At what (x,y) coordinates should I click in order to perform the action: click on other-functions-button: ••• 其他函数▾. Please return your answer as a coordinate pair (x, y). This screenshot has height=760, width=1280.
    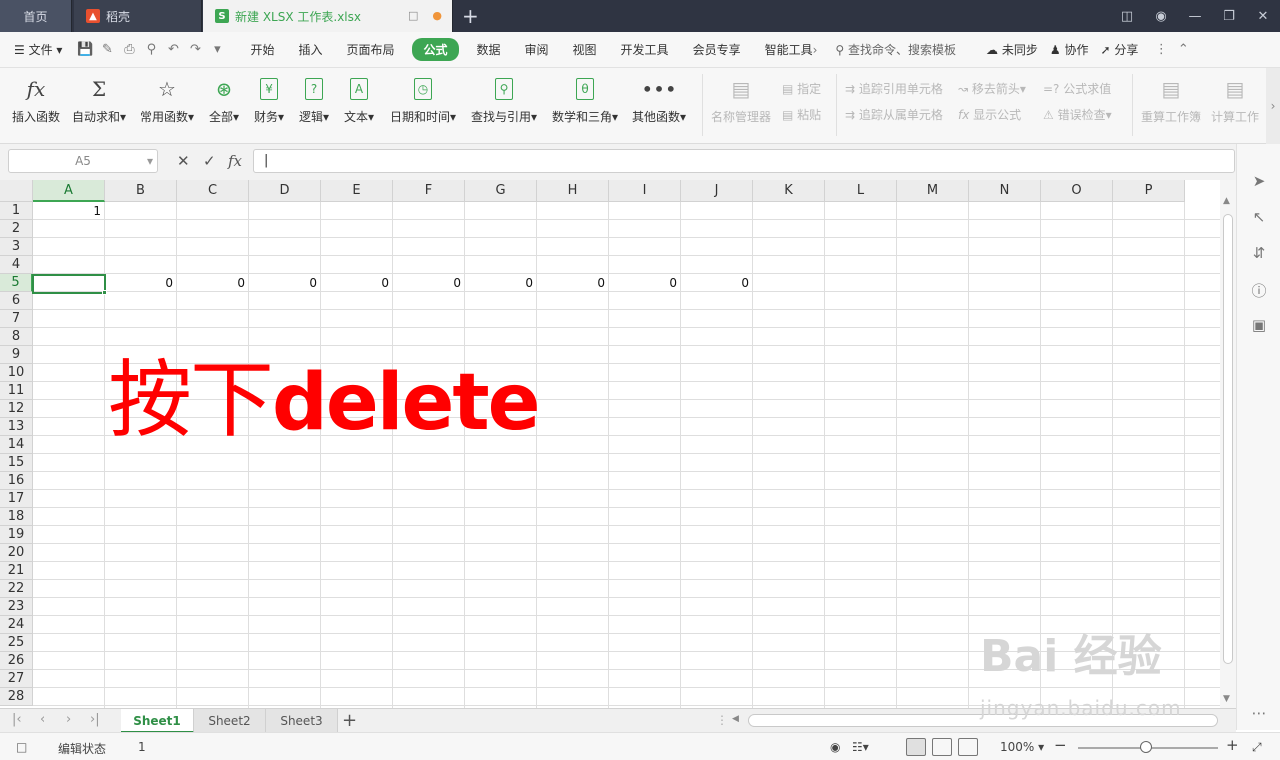
    Looking at the image, I should click on (659, 100).